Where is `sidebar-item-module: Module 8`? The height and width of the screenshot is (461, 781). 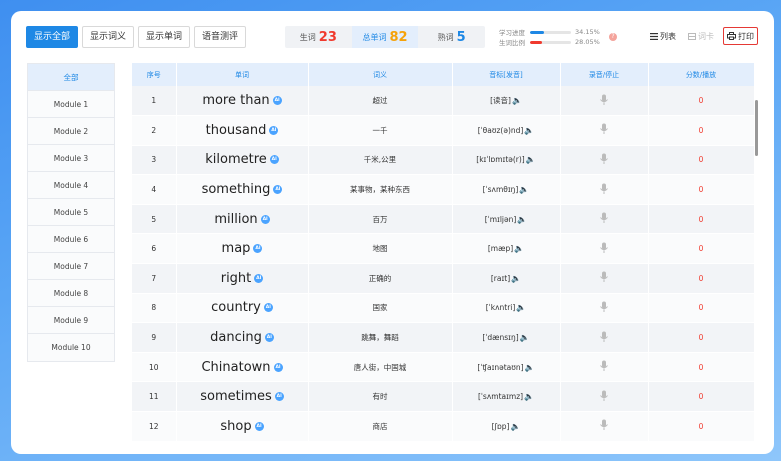 sidebar-item-module: Module 8 is located at coordinates (71, 293).